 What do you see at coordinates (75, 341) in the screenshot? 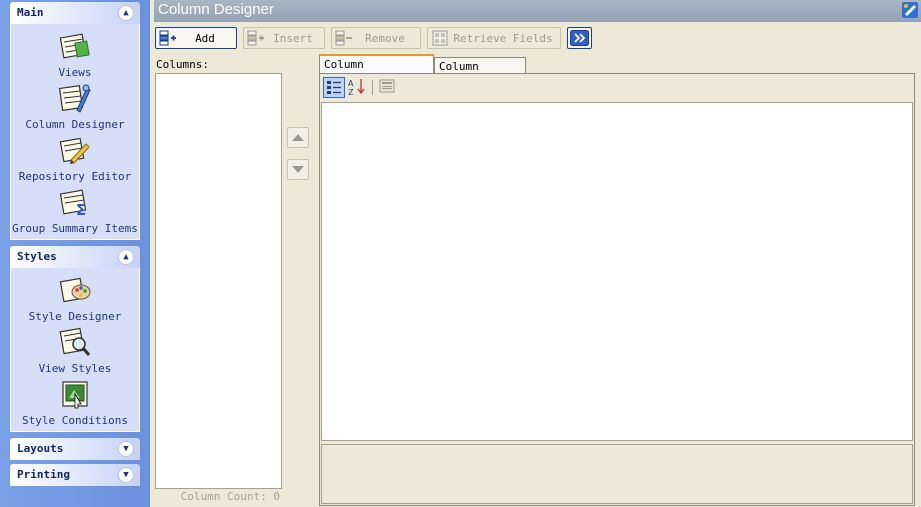
I see `view-styles-icon` at bounding box center [75, 341].